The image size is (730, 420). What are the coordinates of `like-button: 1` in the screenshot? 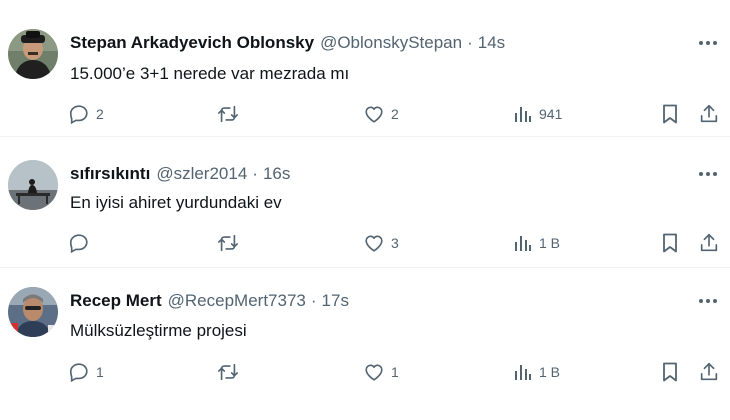 It's located at (381, 372).